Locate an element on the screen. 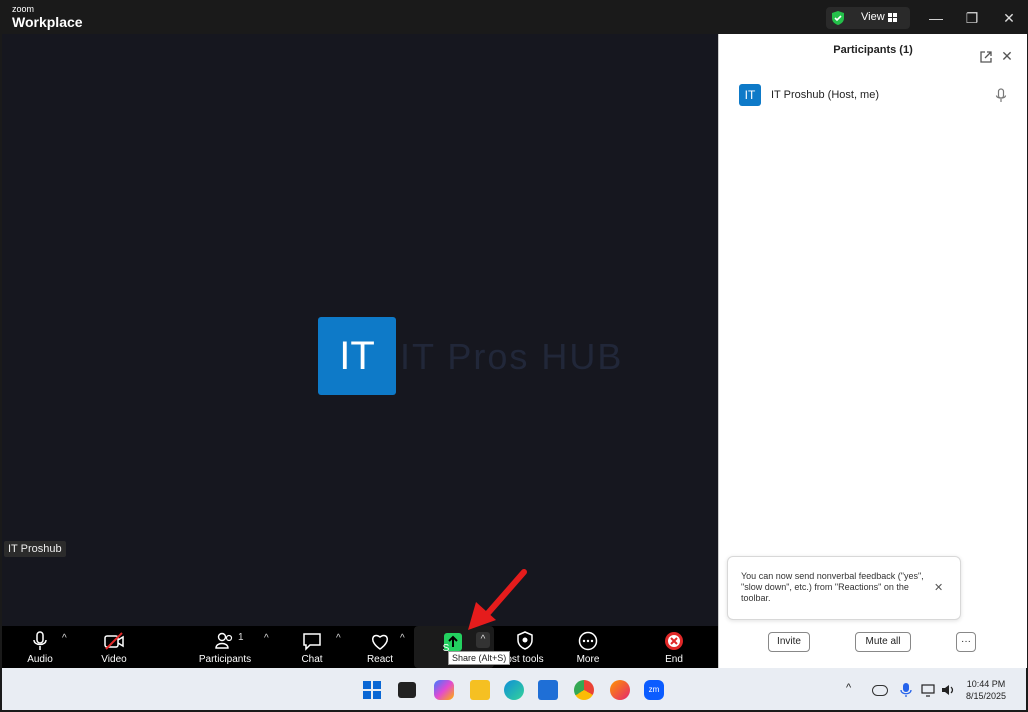  file-explorer-icon is located at coordinates (480, 690).